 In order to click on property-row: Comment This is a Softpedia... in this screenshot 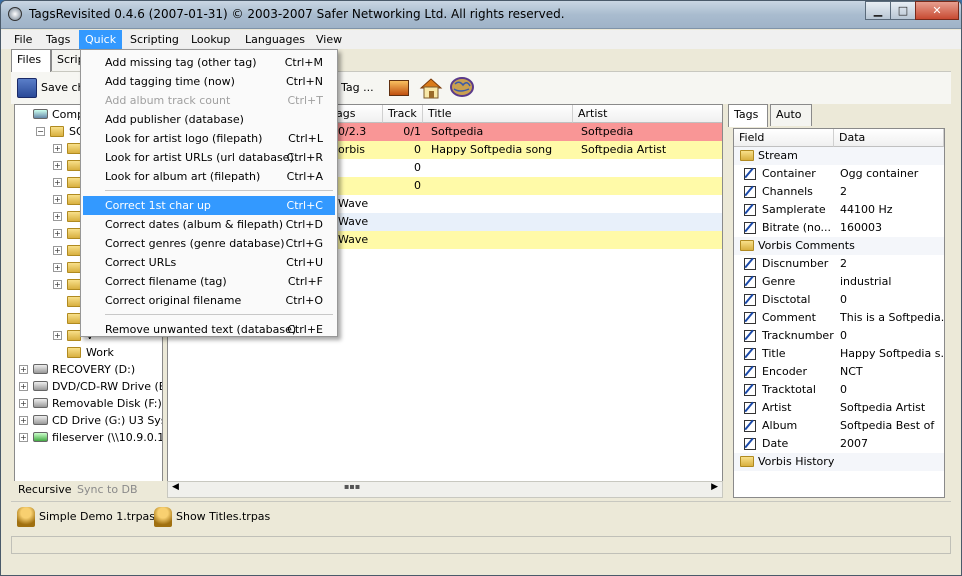, I will do `click(839, 318)`.